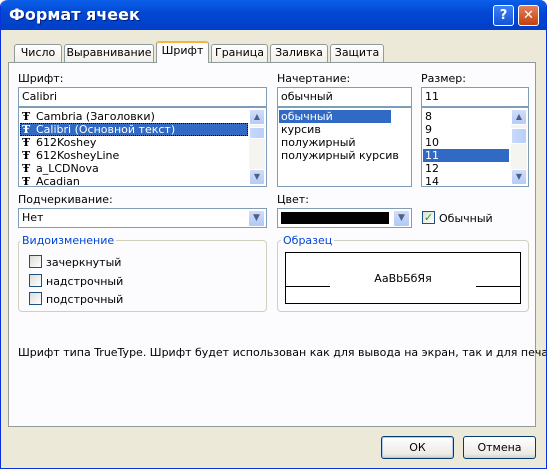 The image size is (547, 469). I want to click on cancel-button: Отмена, so click(499, 447).